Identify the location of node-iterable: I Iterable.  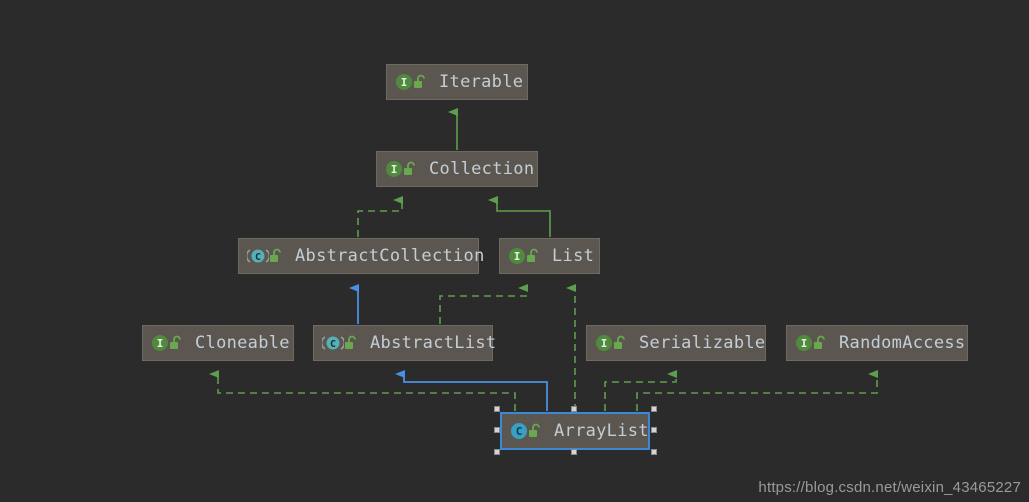
(457, 82).